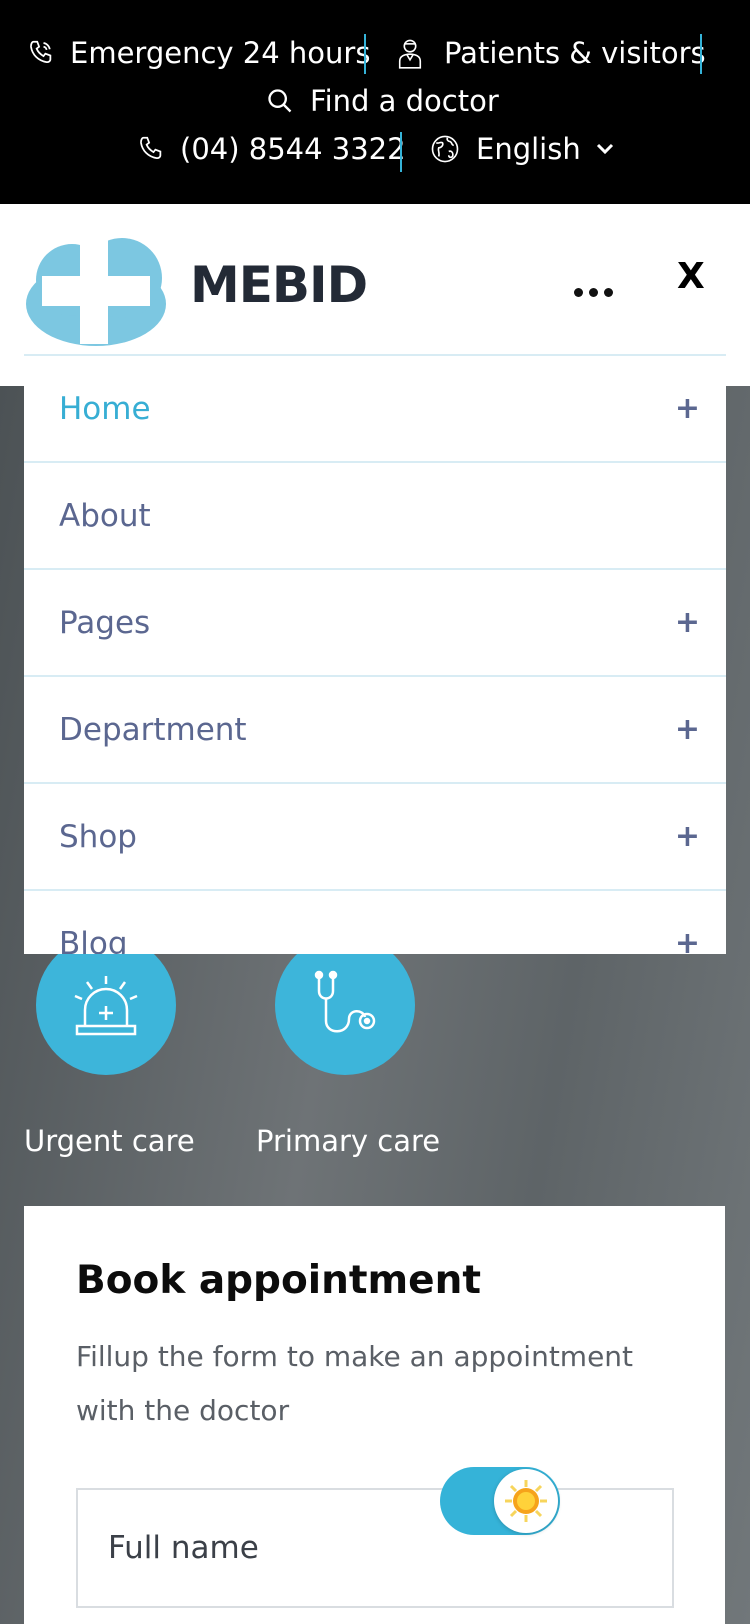 This screenshot has height=1624, width=750. What do you see at coordinates (109, 1141) in the screenshot?
I see `service-label-urgent-care: Urgent care` at bounding box center [109, 1141].